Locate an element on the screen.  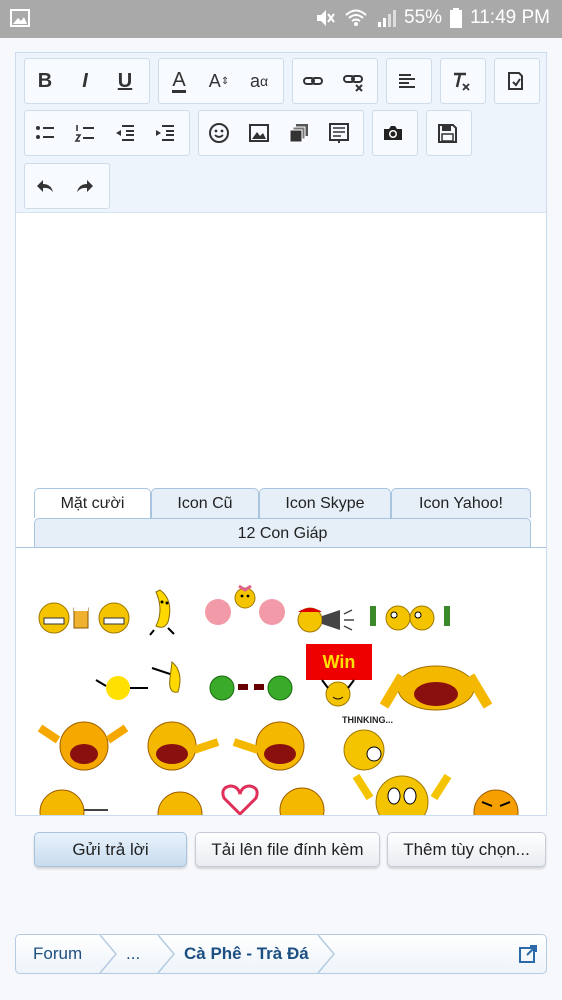
link-icon is located at coordinates (313, 81).